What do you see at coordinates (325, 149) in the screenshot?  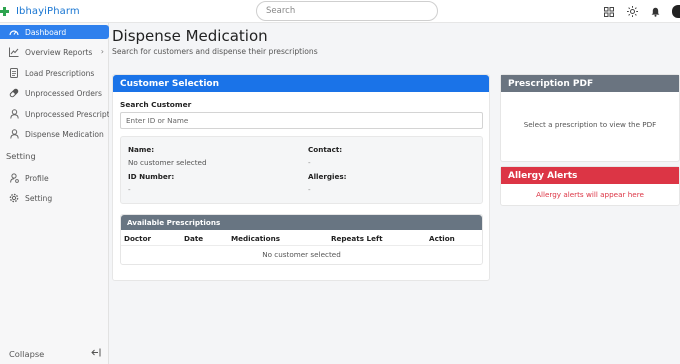 I see `contact-label: Contact:` at bounding box center [325, 149].